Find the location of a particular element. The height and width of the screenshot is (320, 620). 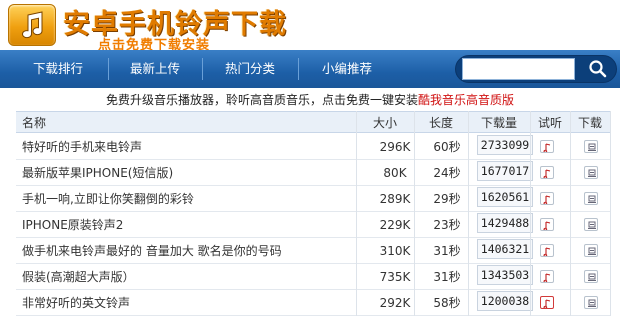

ringtone-download-count: 1429488 is located at coordinates (505, 223).